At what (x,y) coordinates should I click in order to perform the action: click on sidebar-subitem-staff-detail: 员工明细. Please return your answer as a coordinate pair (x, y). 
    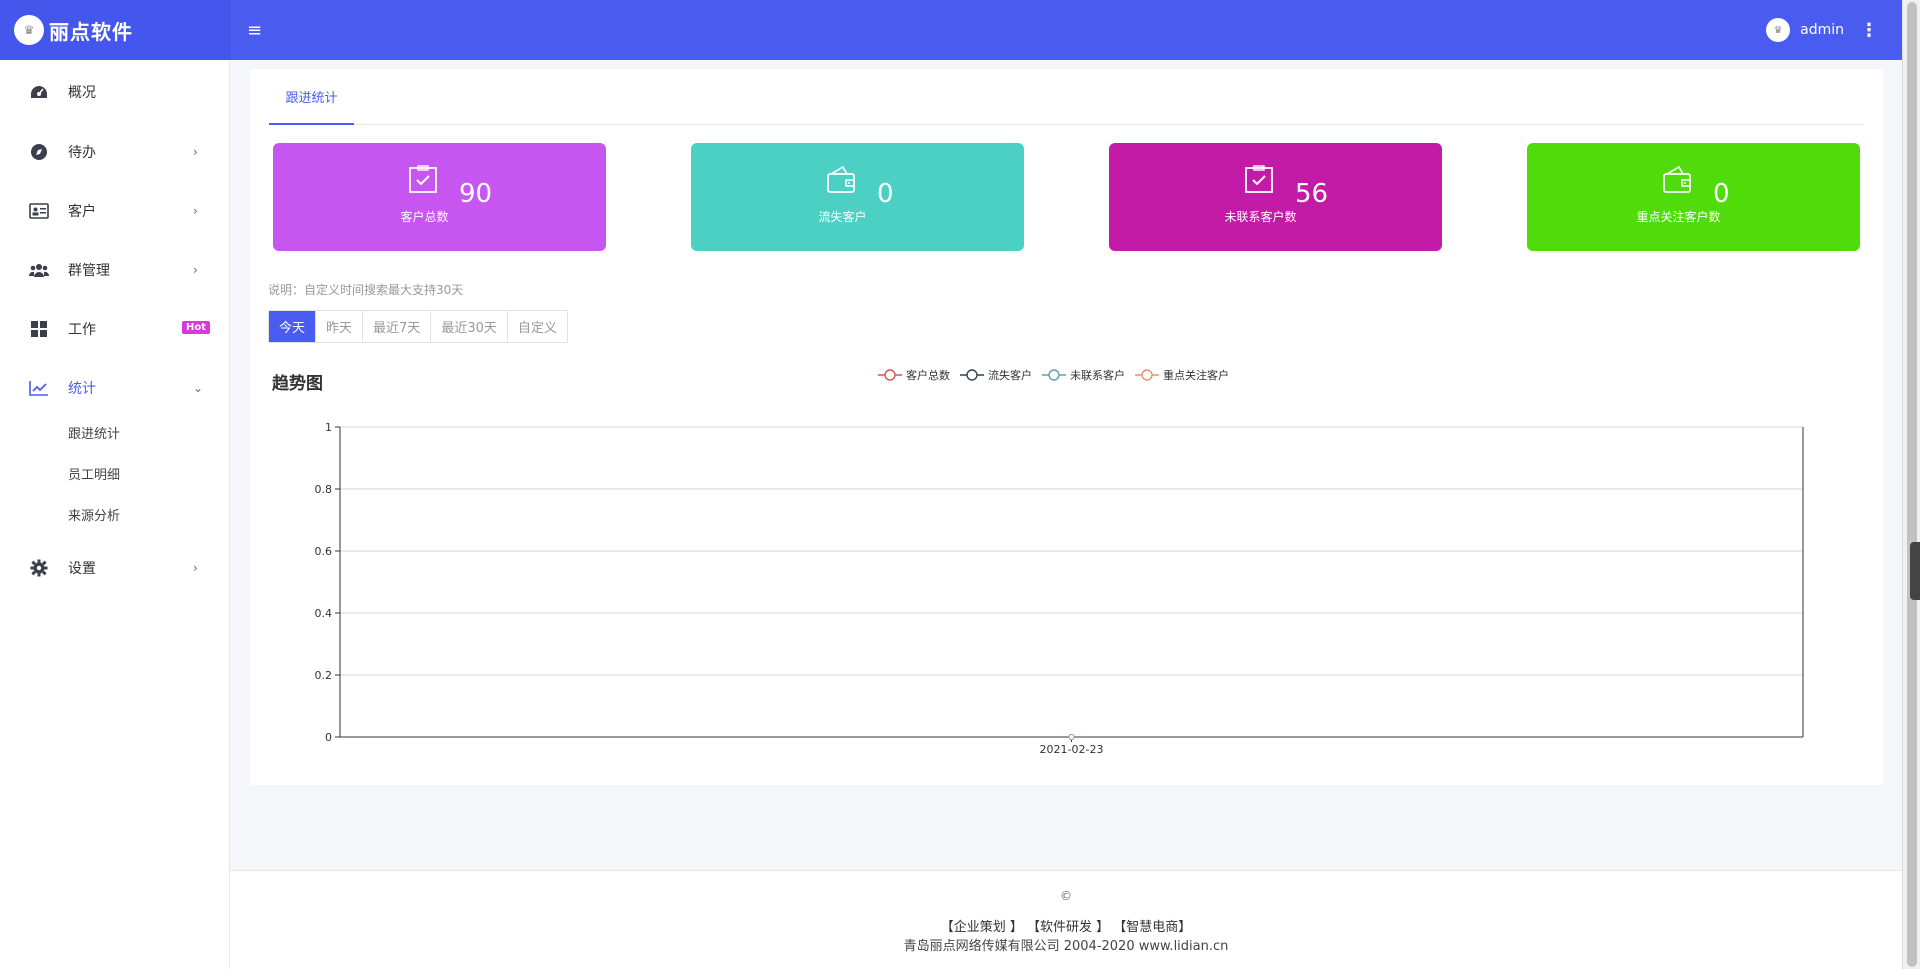
    Looking at the image, I should click on (94, 473).